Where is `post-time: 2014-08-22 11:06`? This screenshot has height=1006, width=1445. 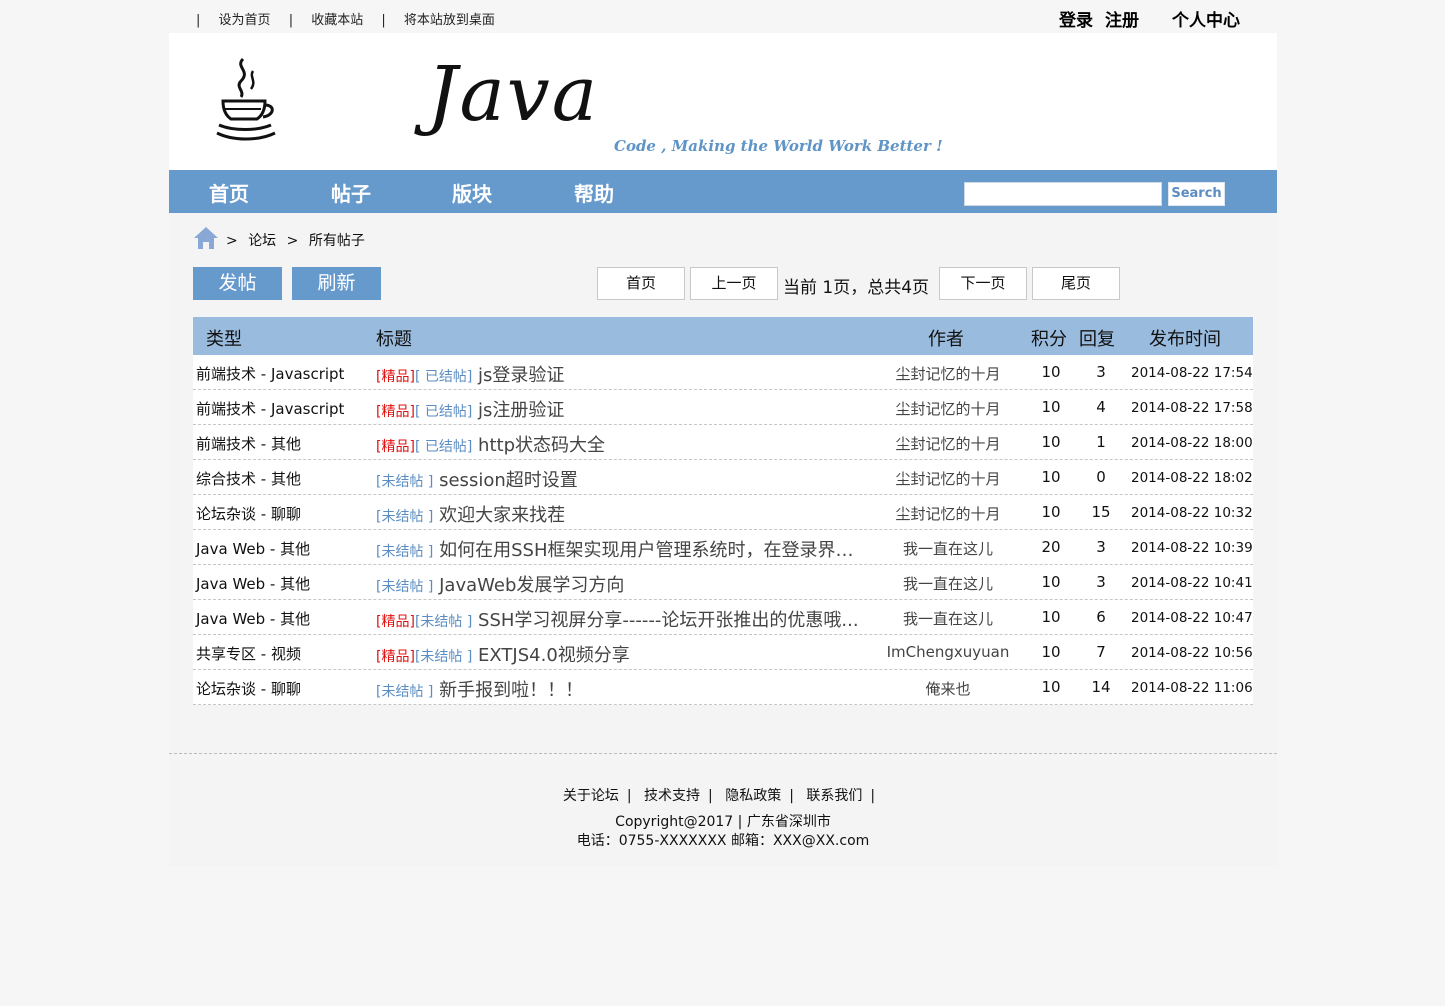
post-time: 2014-08-22 11:06 is located at coordinates (1192, 688).